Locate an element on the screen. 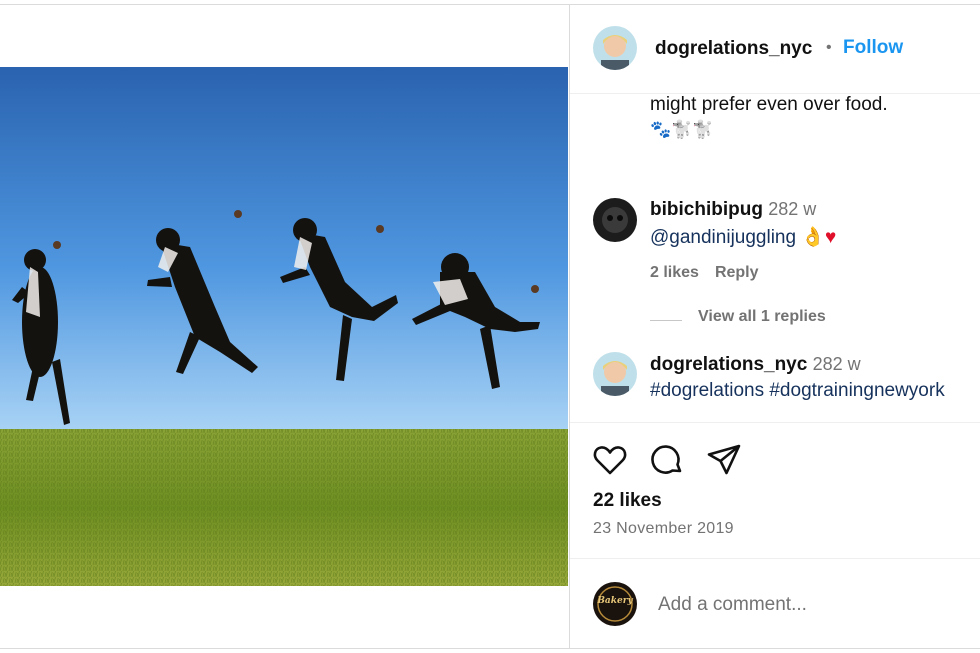 The width and height of the screenshot is (980, 653). reply-button: Reply is located at coordinates (737, 272).